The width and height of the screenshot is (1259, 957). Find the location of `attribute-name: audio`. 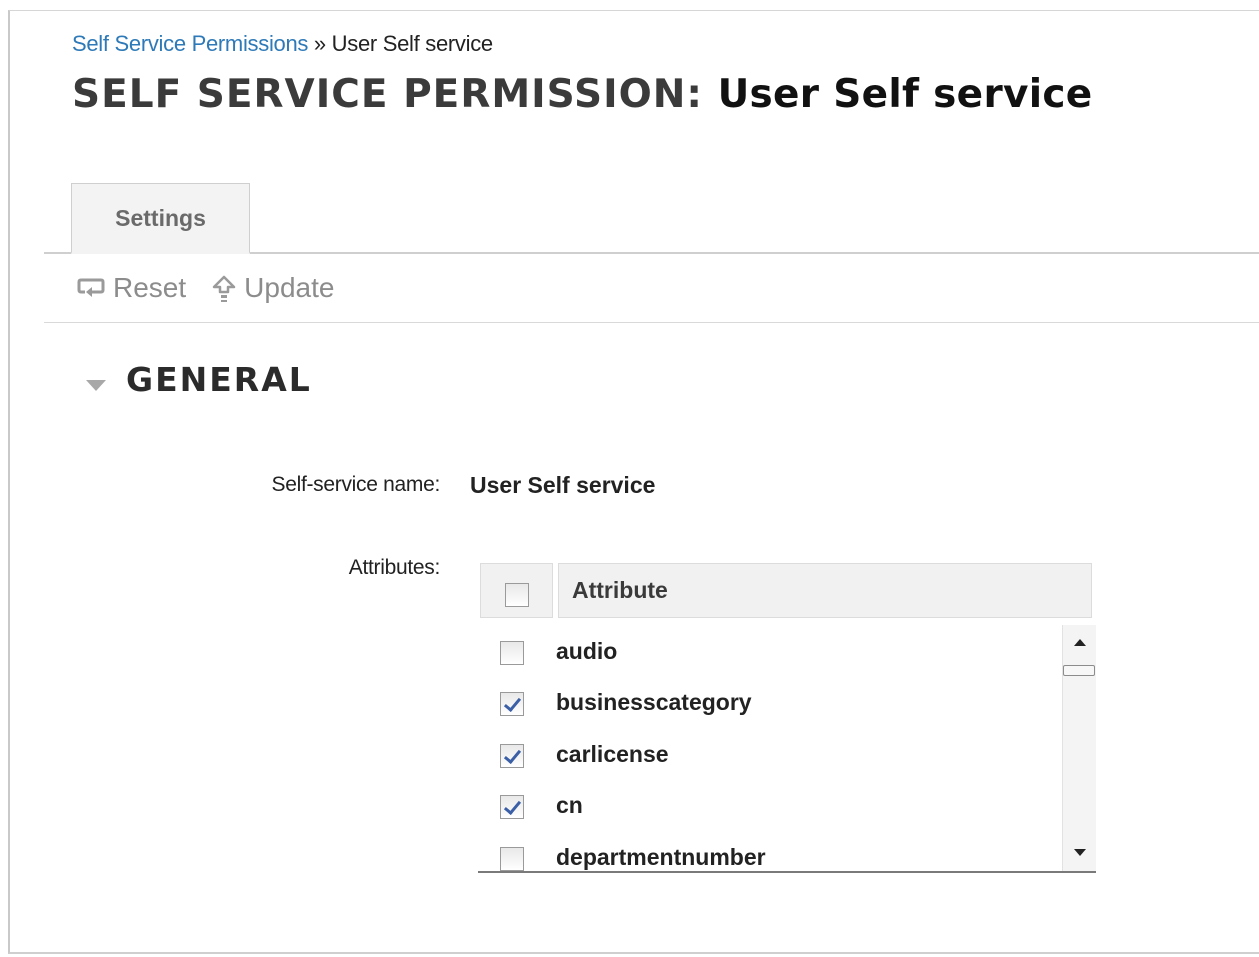

attribute-name: audio is located at coordinates (587, 651).